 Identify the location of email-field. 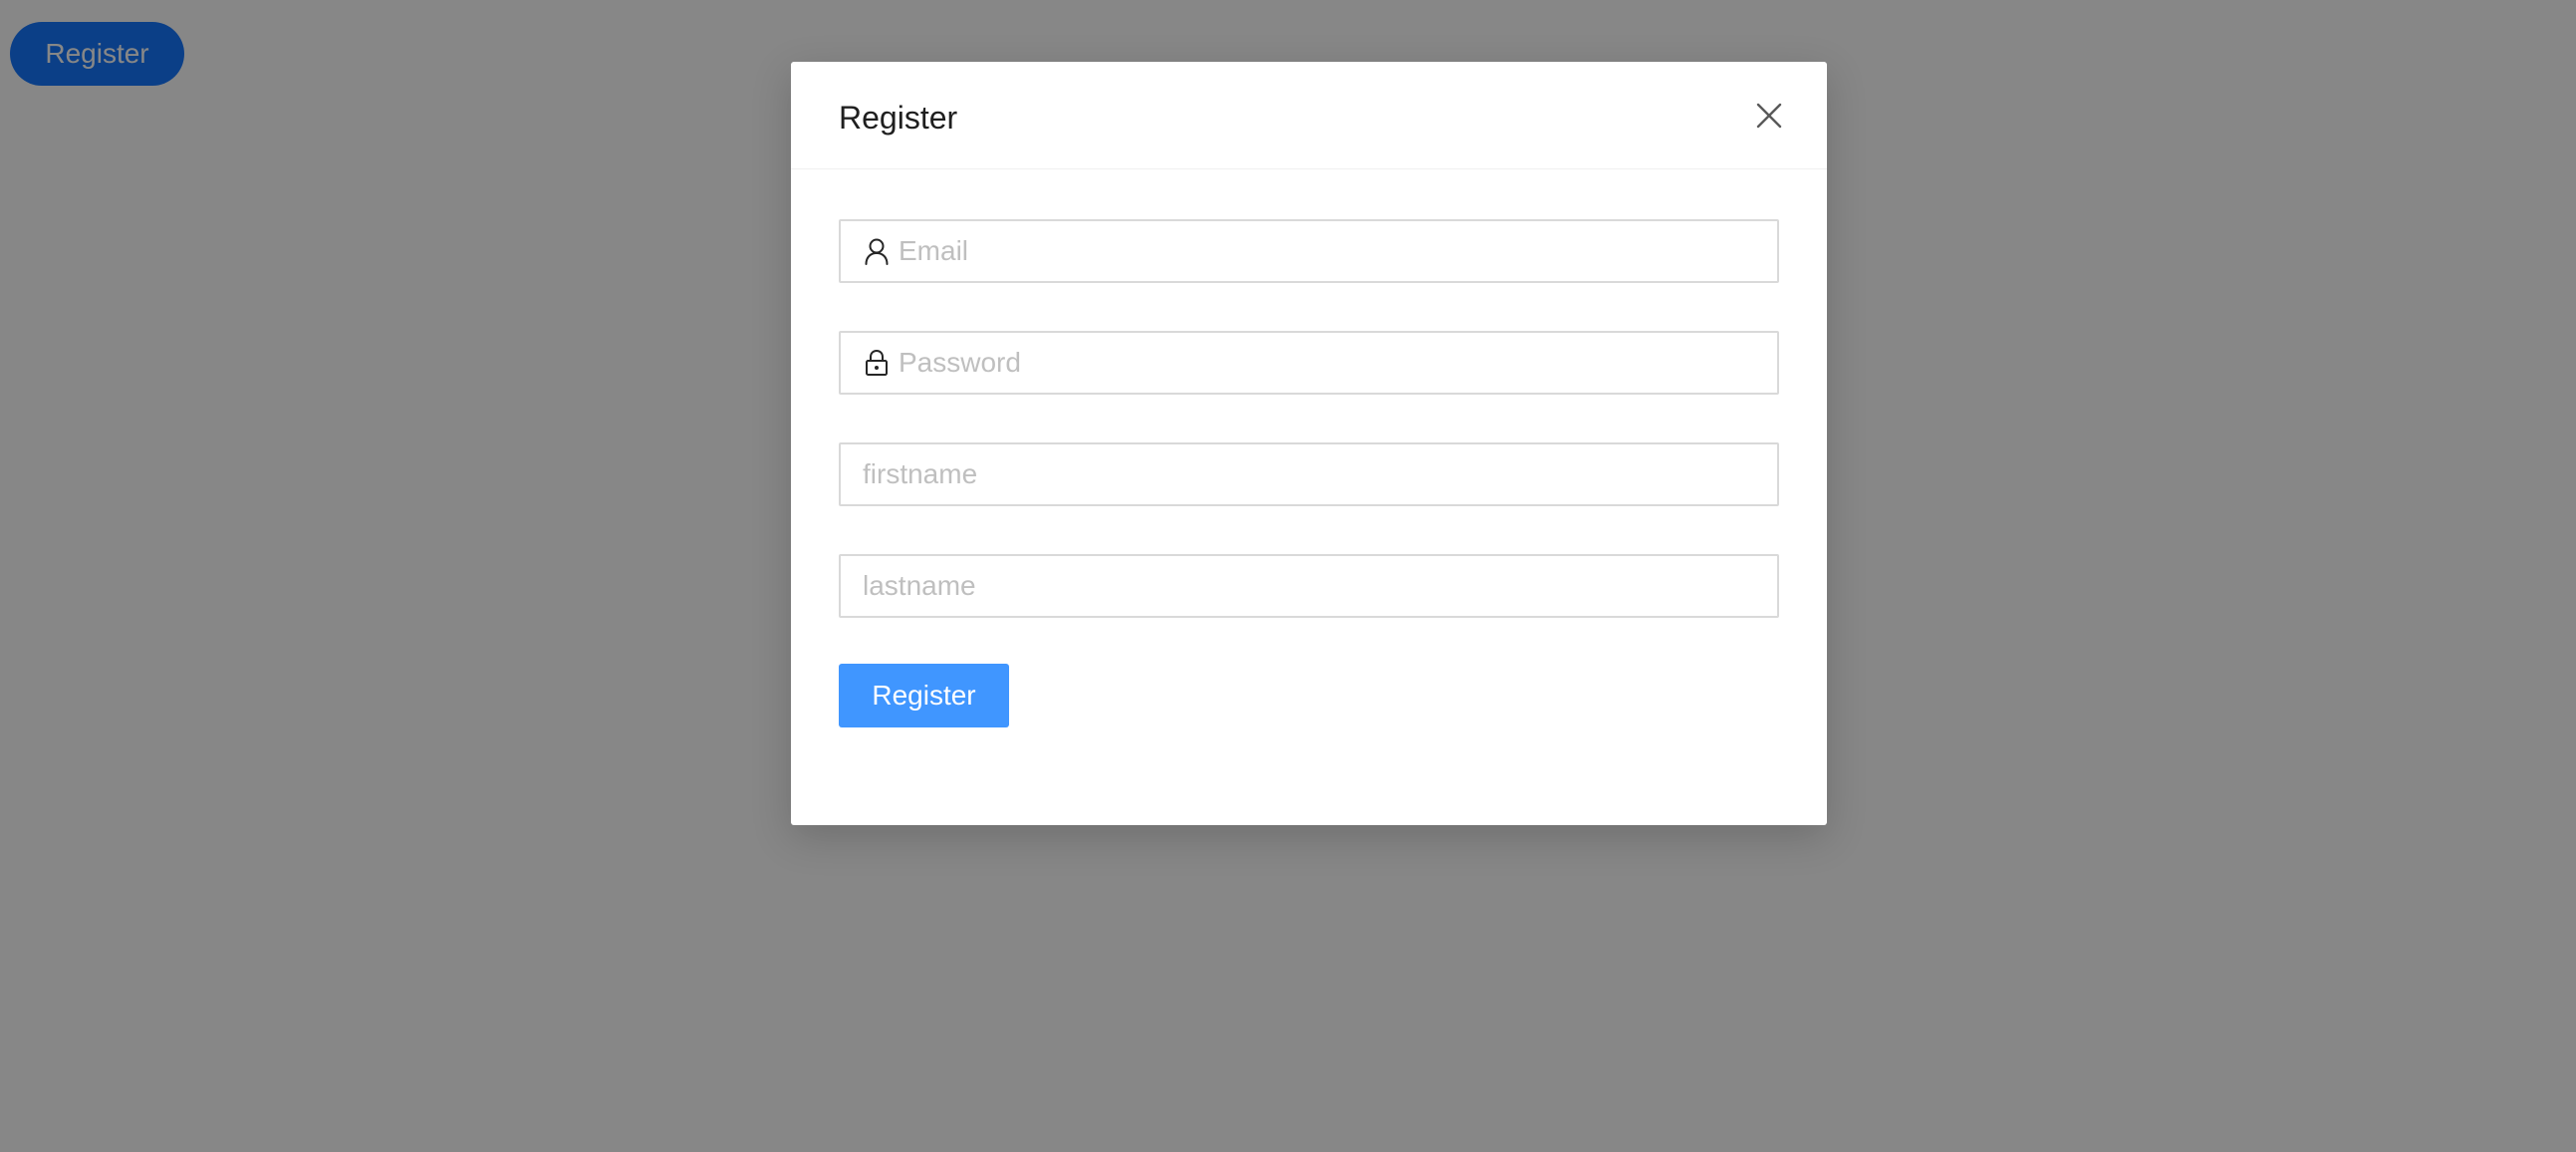
(1309, 251).